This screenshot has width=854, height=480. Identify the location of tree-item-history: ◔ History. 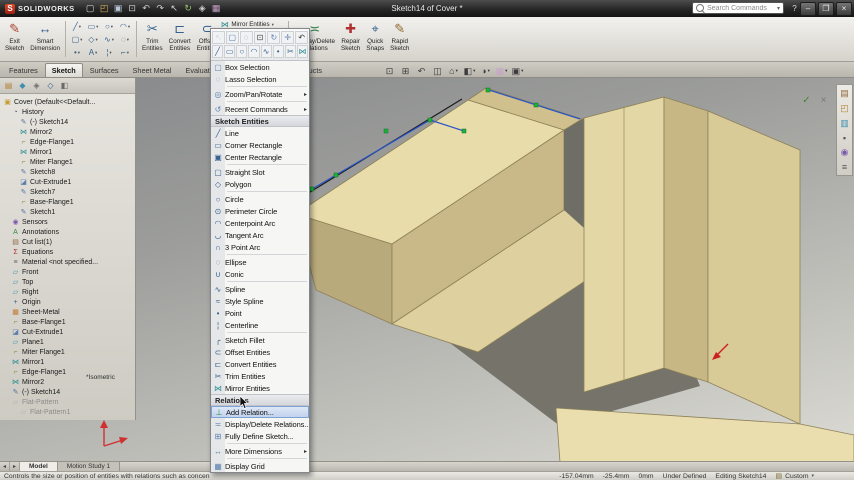
(67, 112).